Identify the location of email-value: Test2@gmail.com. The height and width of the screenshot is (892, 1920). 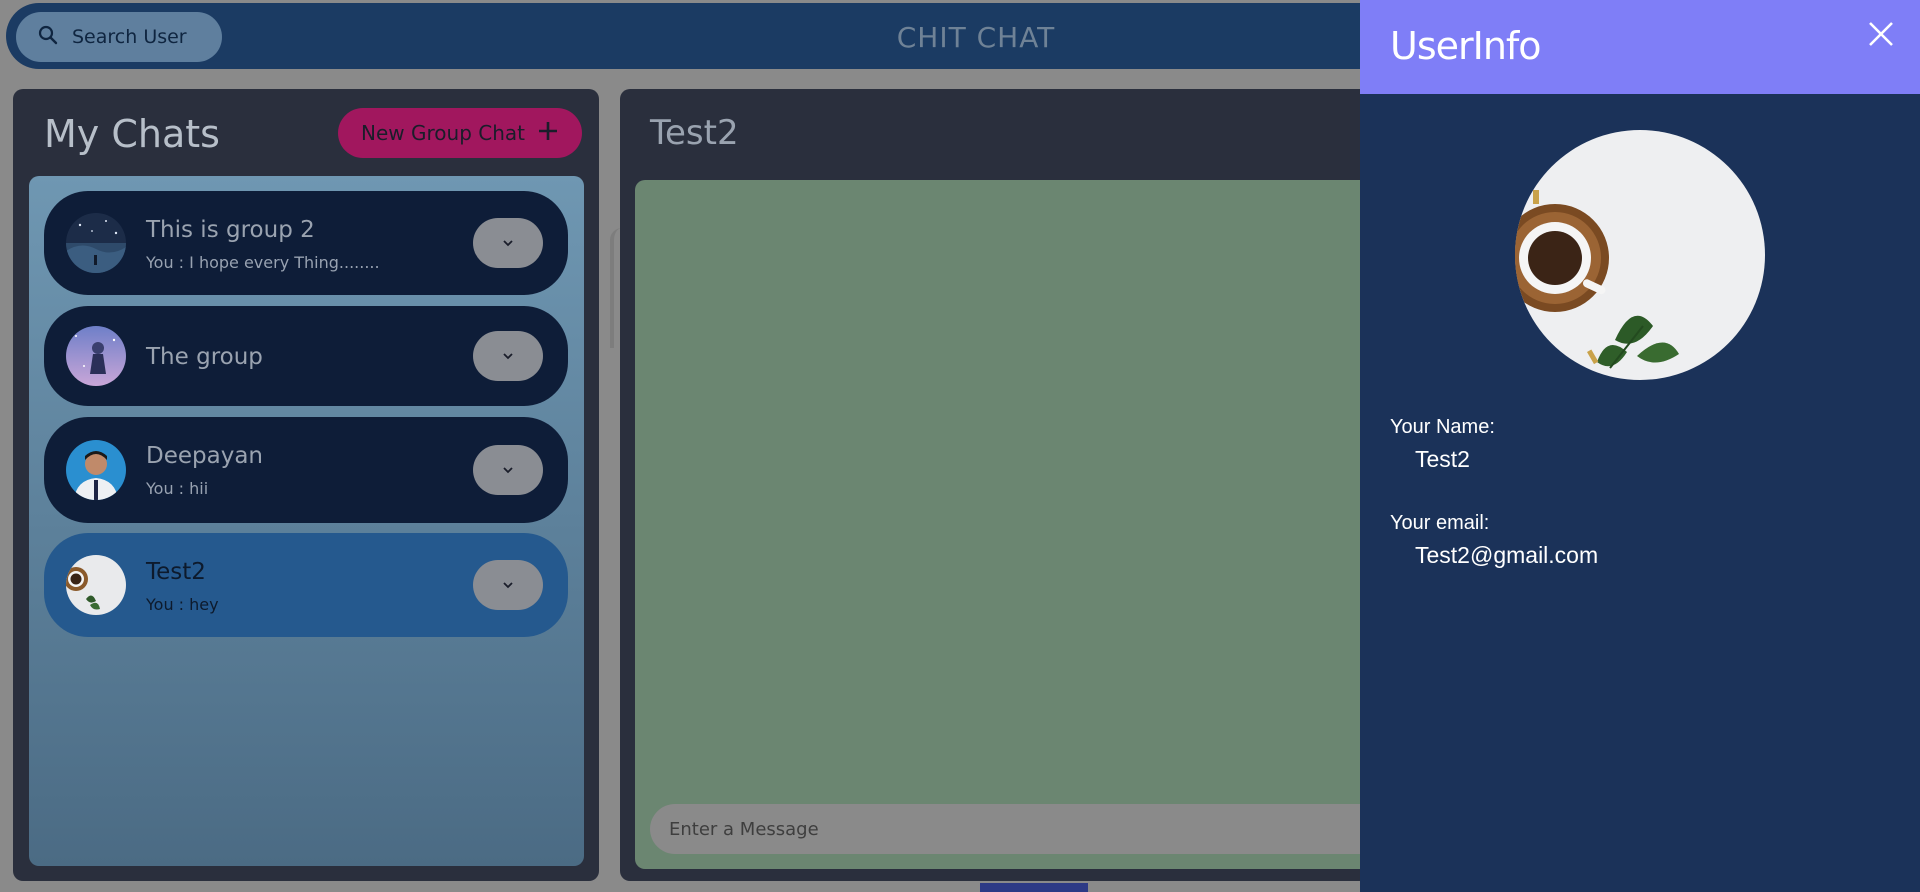
(1507, 555).